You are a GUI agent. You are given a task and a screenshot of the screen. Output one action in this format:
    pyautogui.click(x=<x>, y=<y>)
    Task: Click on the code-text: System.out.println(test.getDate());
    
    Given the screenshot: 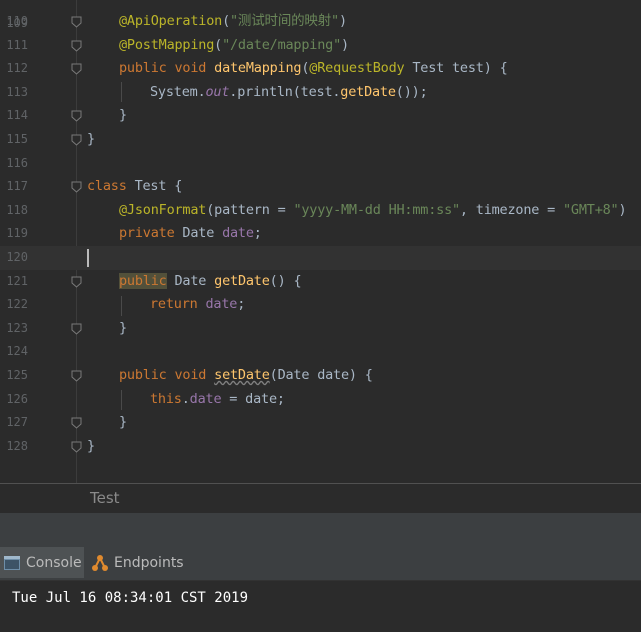 What is the action you would take?
    pyautogui.click(x=289, y=93)
    